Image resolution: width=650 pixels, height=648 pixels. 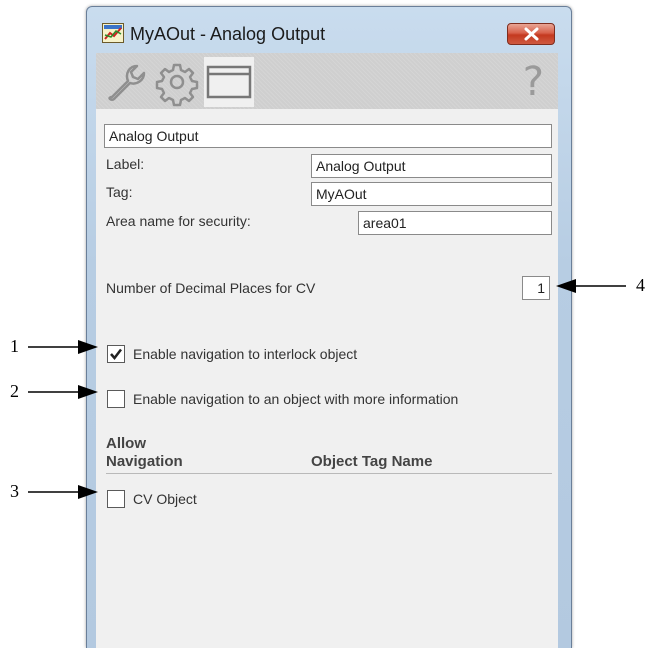 I want to click on title-bar: MyAOut - Analog Output, so click(x=329, y=30).